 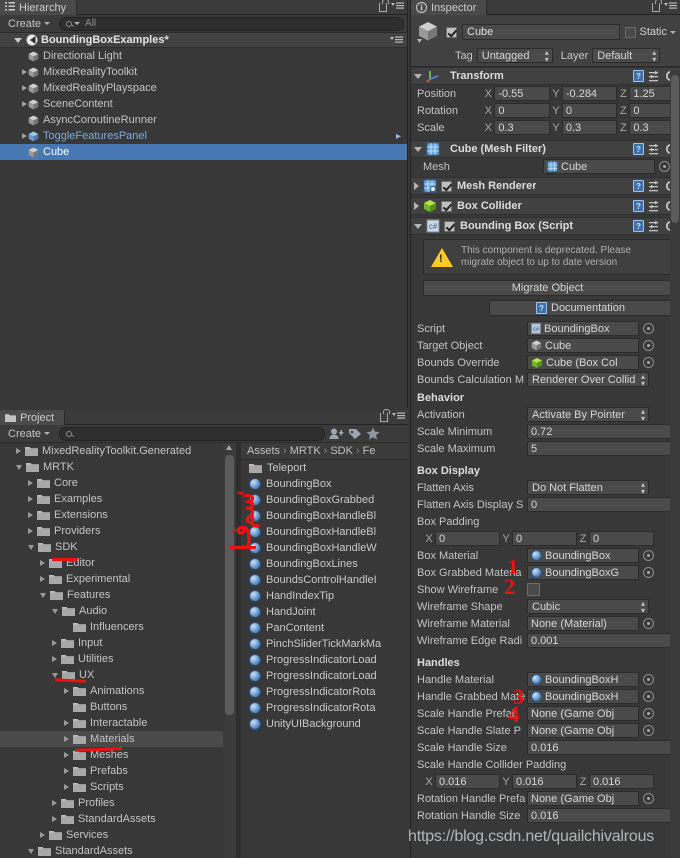 What do you see at coordinates (118, 627) in the screenshot?
I see `project-tree-item: Influencers` at bounding box center [118, 627].